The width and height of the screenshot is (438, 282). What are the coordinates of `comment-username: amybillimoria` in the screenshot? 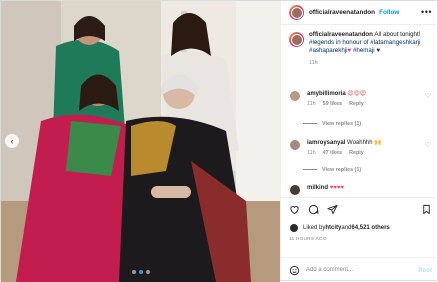 It's located at (326, 94).